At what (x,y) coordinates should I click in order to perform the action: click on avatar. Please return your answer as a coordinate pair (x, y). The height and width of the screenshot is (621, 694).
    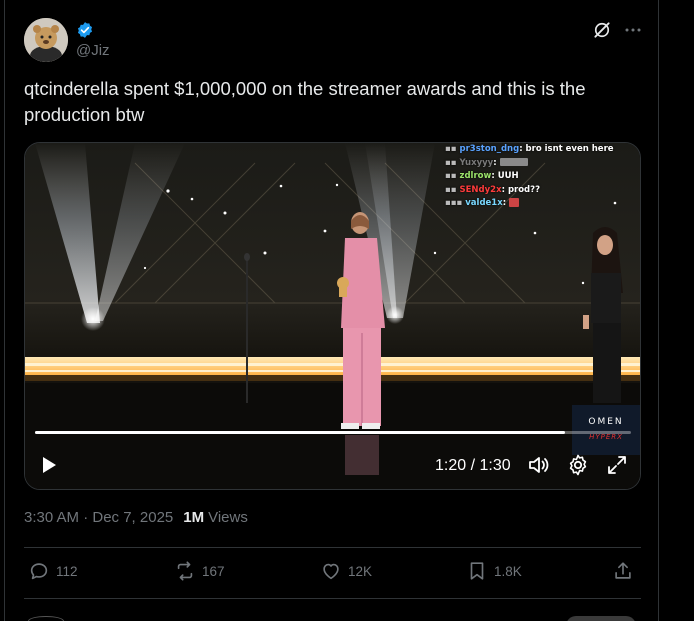
    Looking at the image, I should click on (46, 40).